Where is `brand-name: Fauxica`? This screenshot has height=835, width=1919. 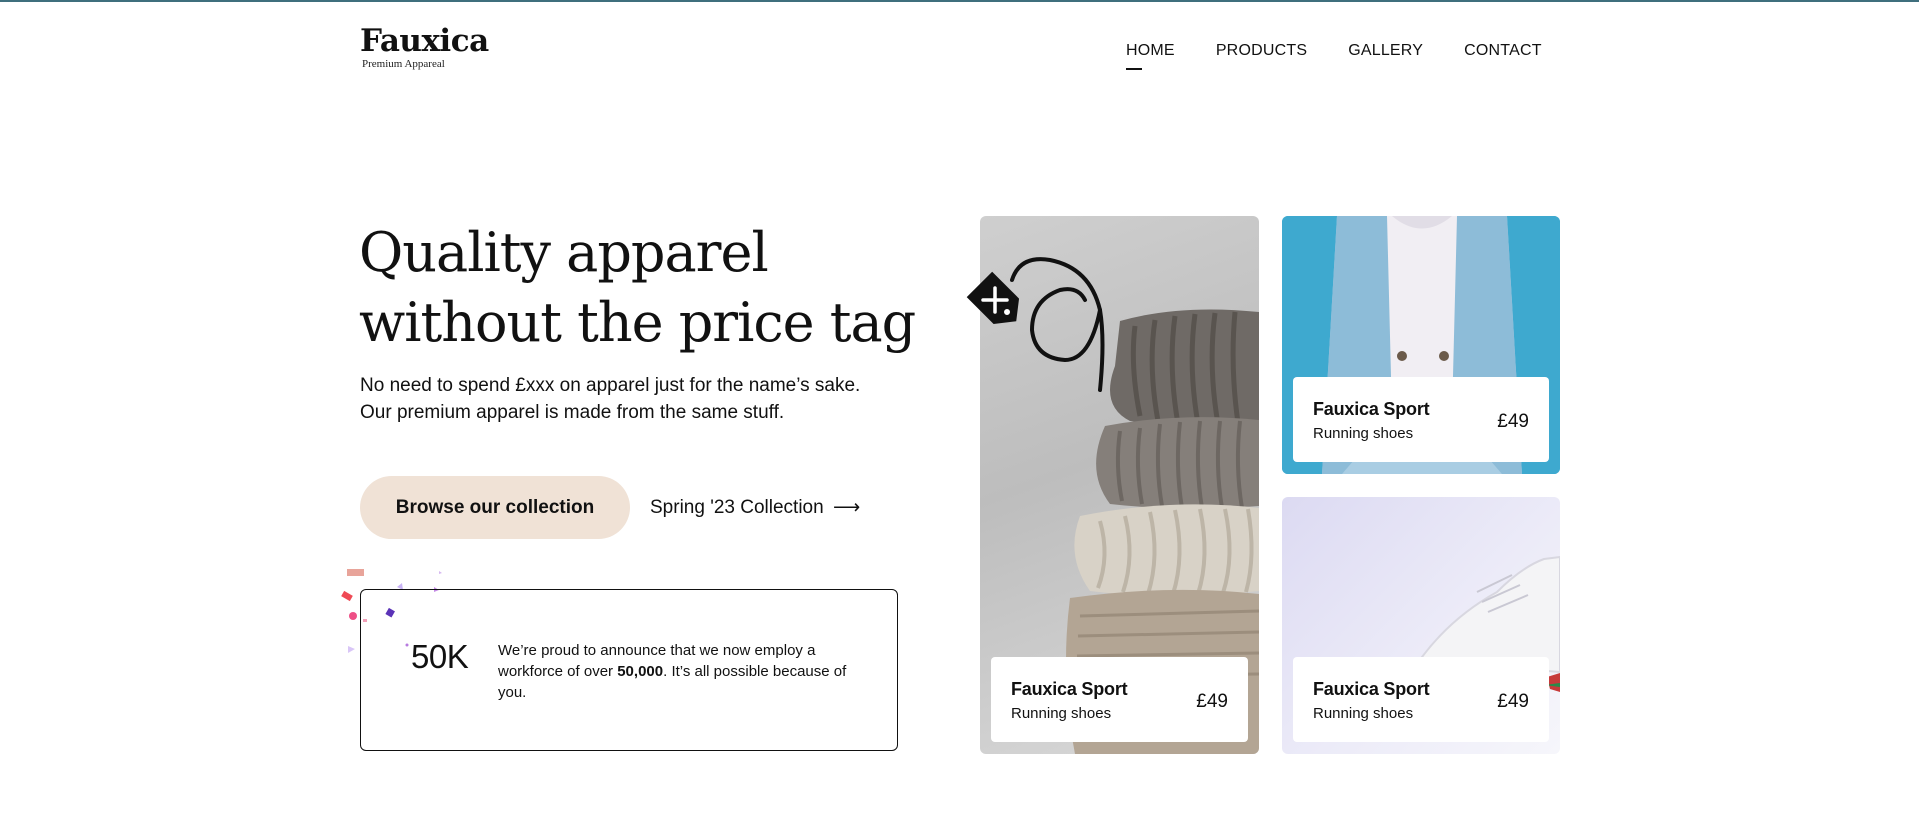
brand-name: Fauxica is located at coordinates (424, 41).